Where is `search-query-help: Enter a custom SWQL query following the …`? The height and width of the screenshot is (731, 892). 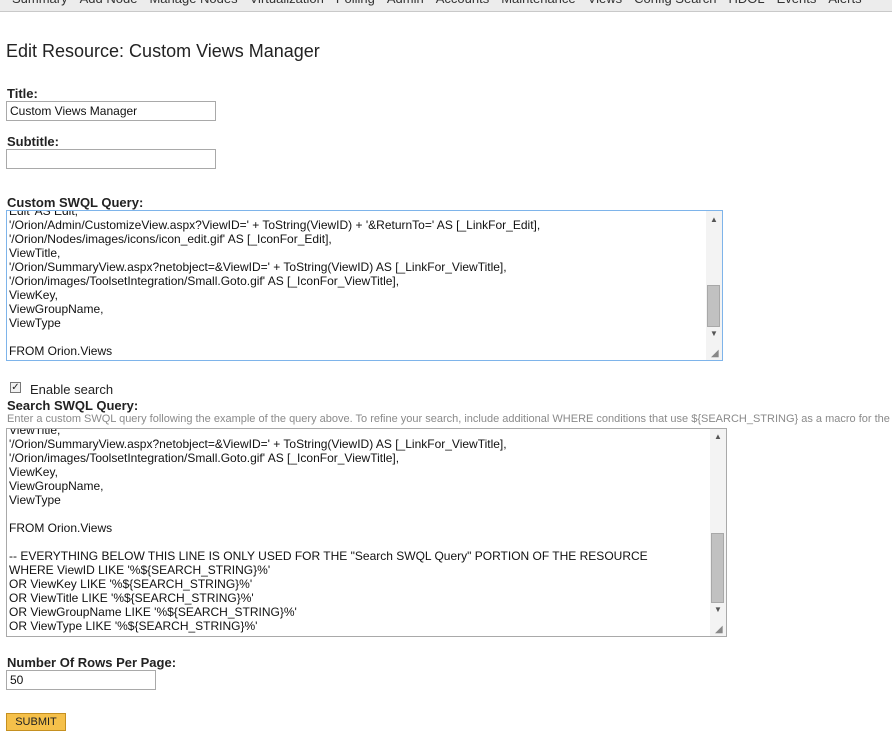
search-query-help: Enter a custom SWQL query following the … is located at coordinates (449, 419).